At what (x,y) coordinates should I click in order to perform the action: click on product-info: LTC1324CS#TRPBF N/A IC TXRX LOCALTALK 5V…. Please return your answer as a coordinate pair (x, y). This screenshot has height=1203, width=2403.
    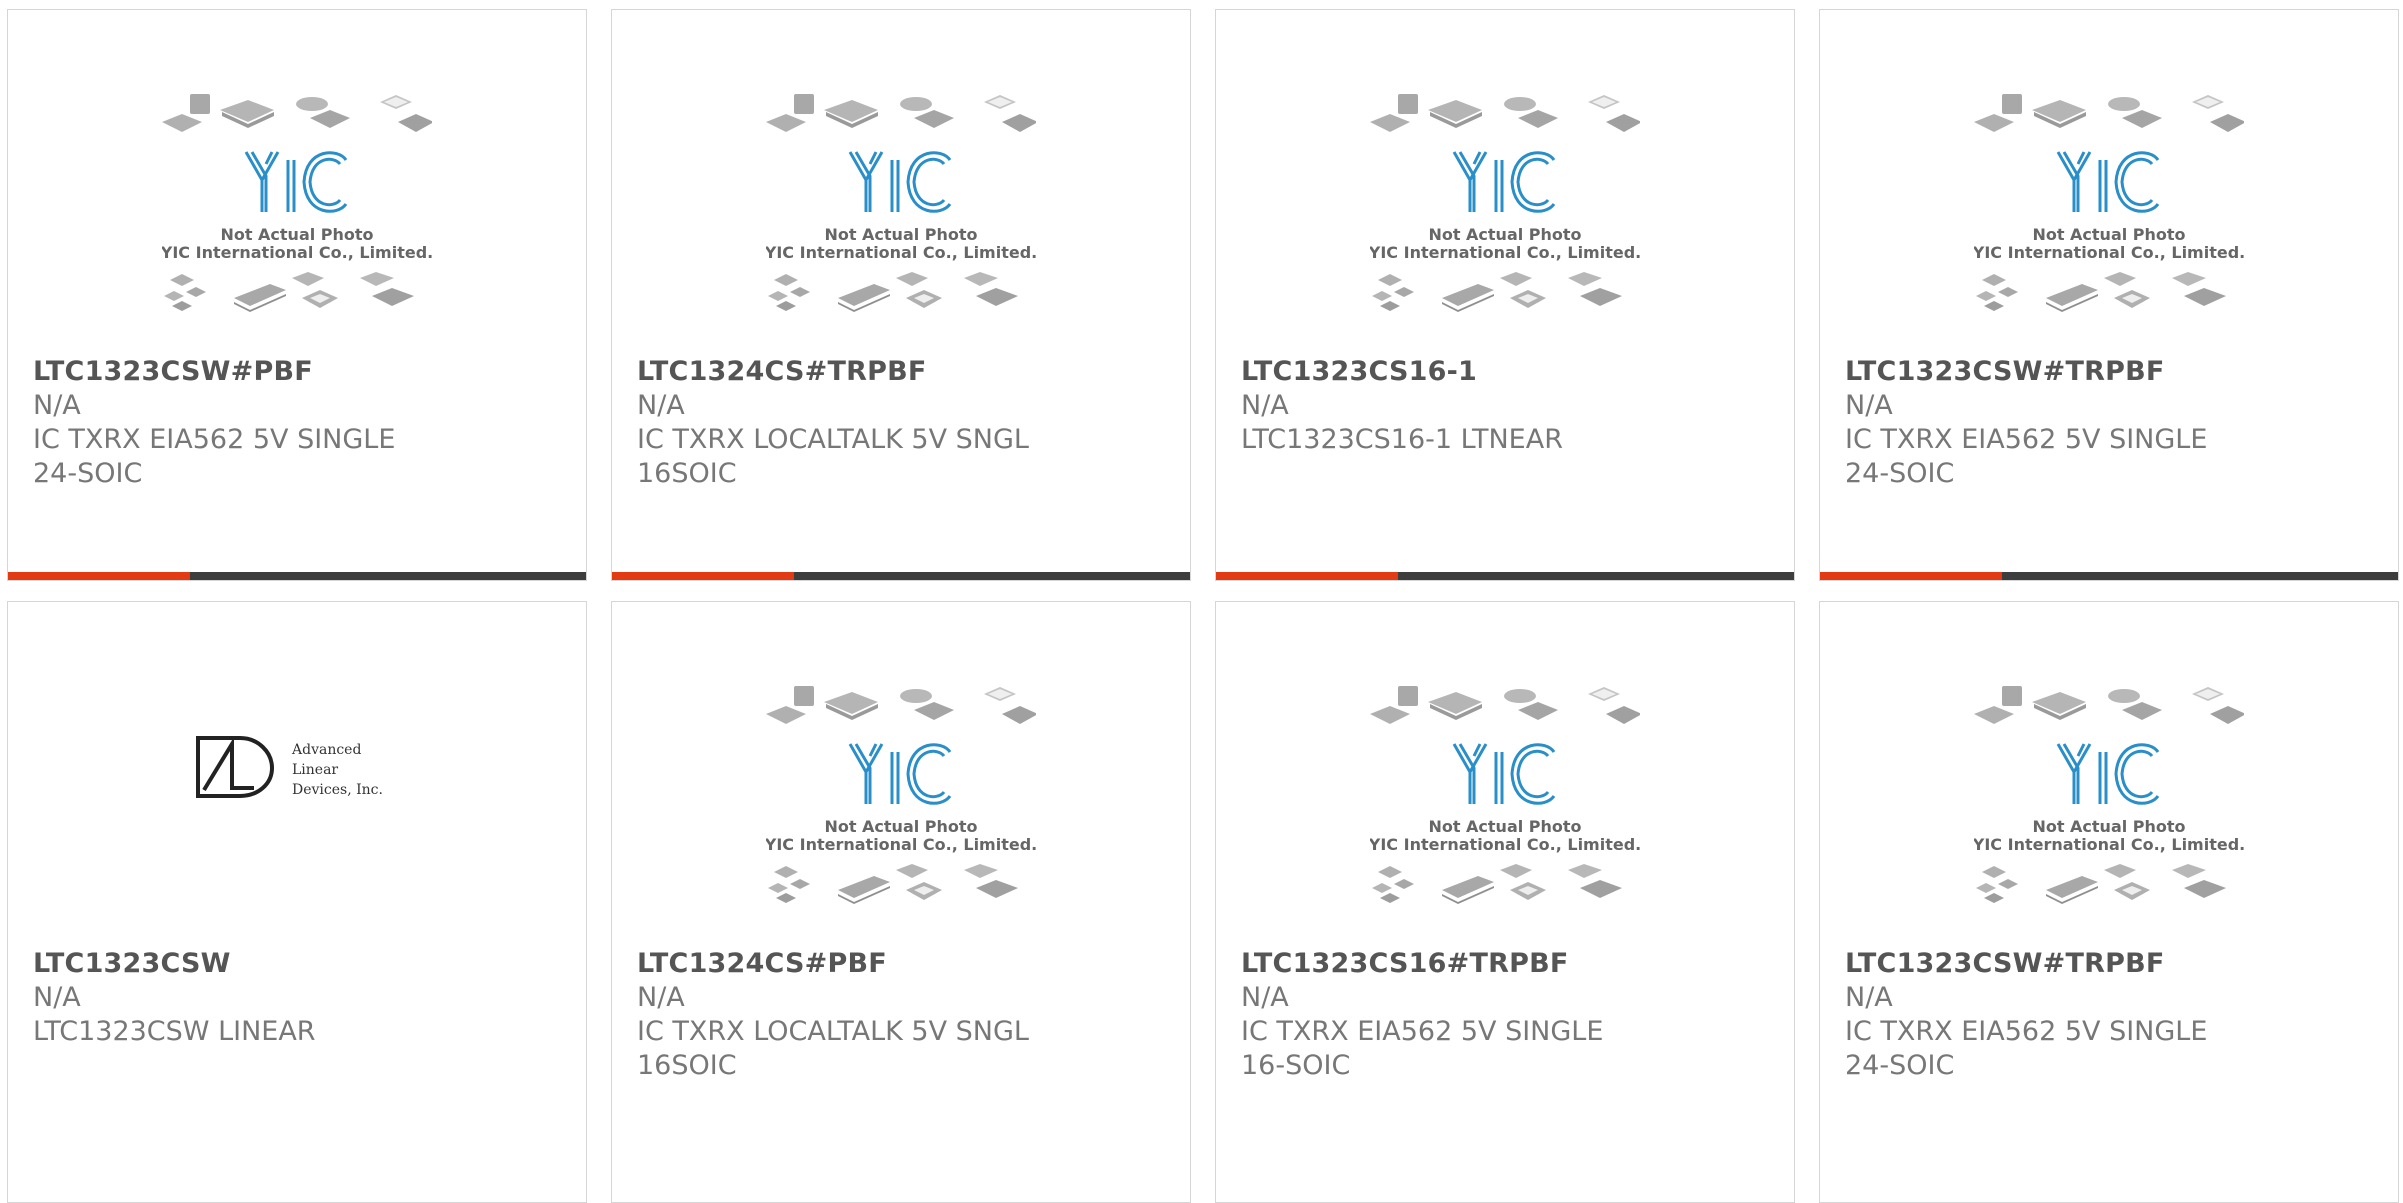
    Looking at the image, I should click on (837, 423).